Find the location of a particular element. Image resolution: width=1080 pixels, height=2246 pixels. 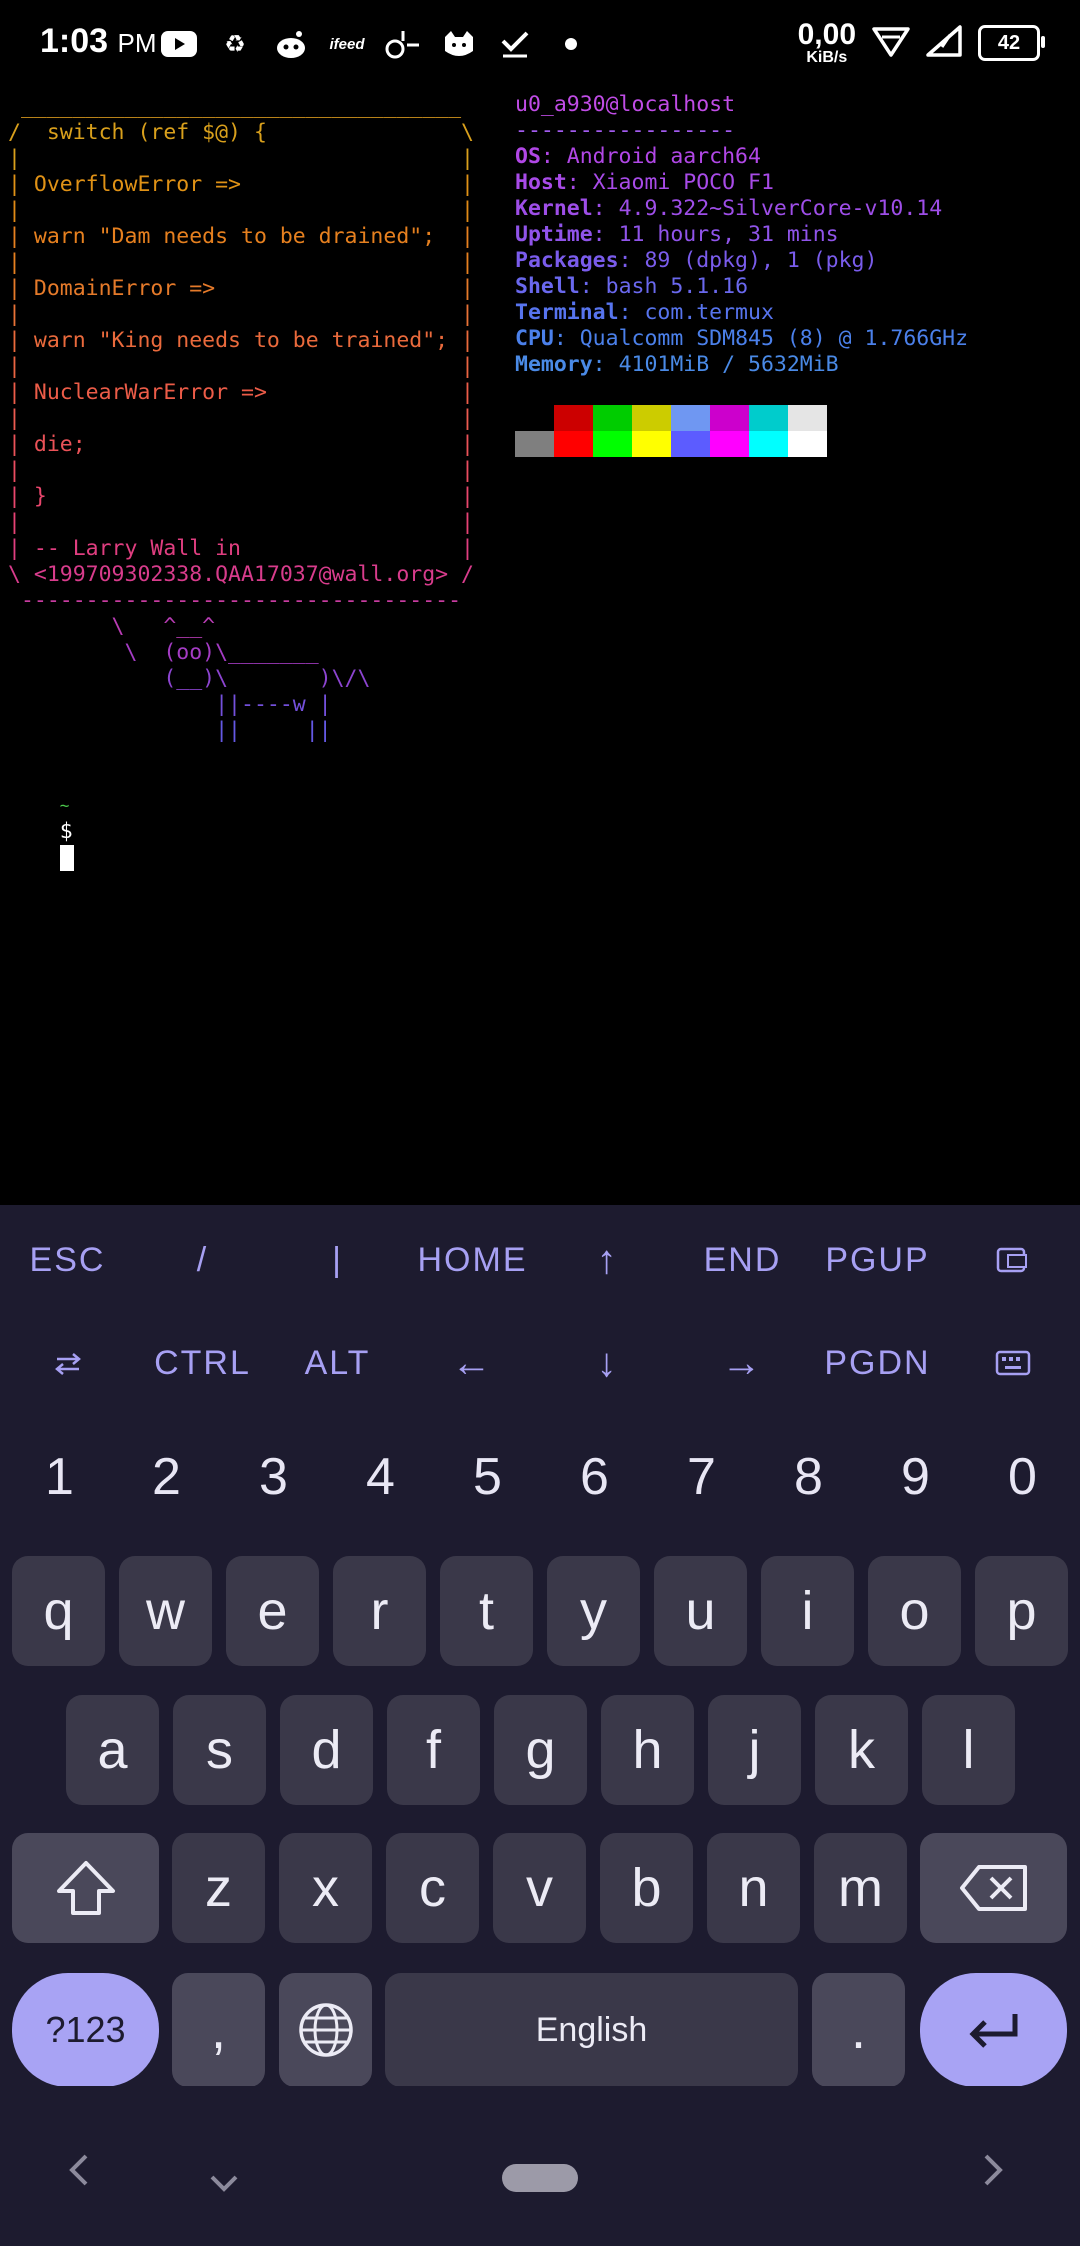

clock: 1:03 PM is located at coordinates (98, 41).